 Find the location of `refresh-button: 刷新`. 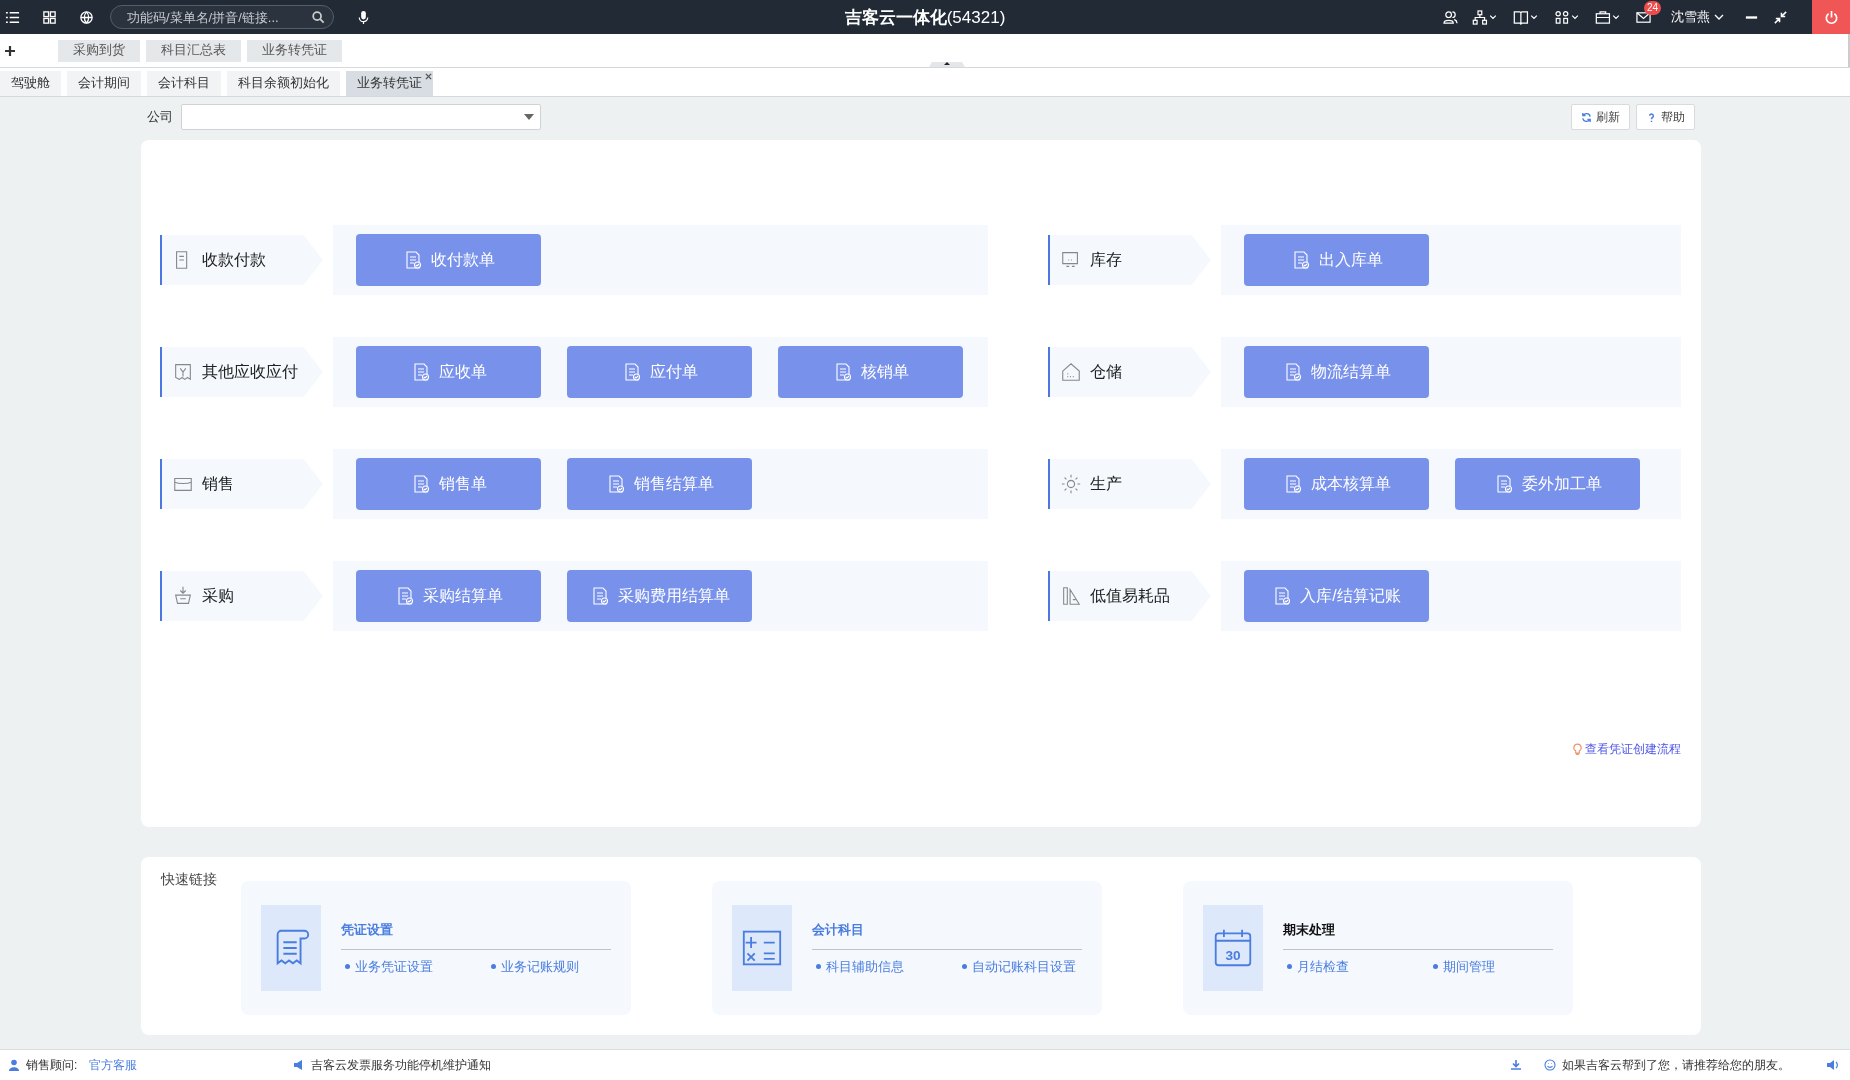

refresh-button: 刷新 is located at coordinates (1600, 117).